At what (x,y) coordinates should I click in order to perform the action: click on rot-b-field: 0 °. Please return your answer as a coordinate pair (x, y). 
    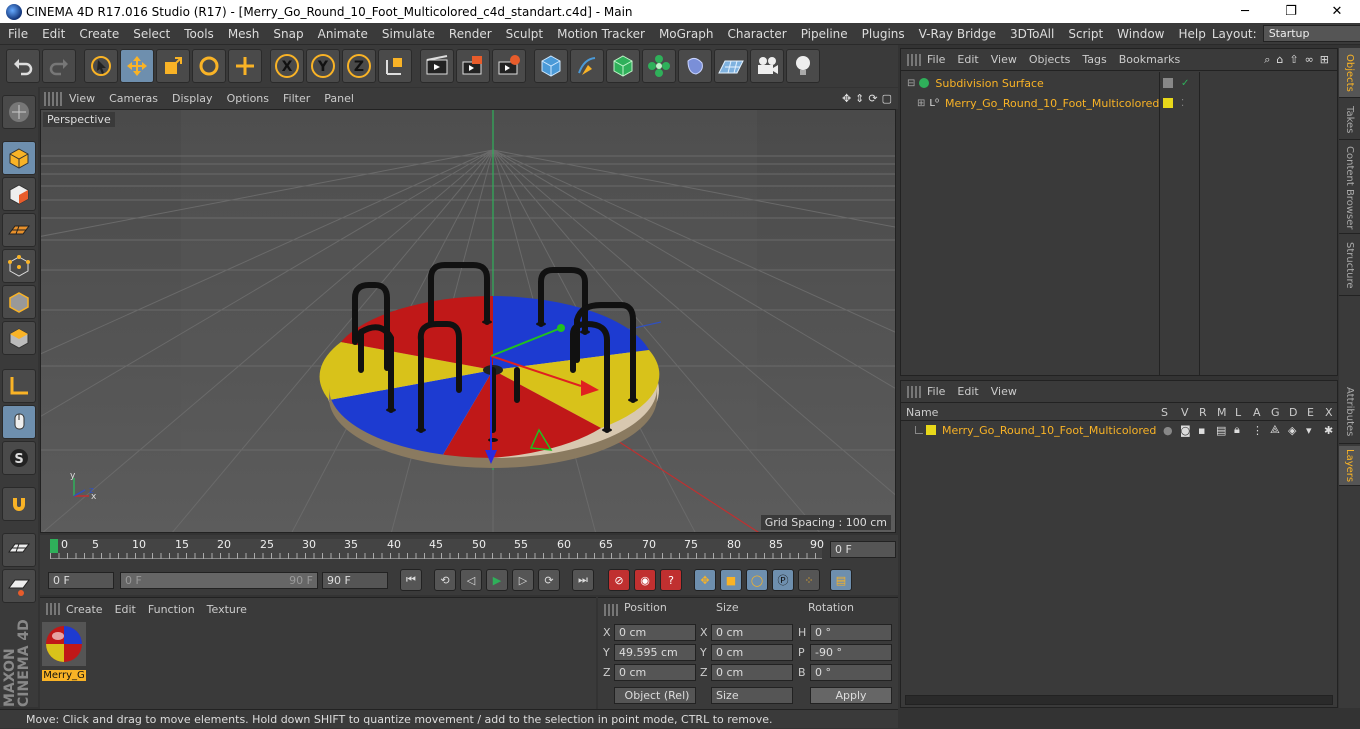
    Looking at the image, I should click on (851, 672).